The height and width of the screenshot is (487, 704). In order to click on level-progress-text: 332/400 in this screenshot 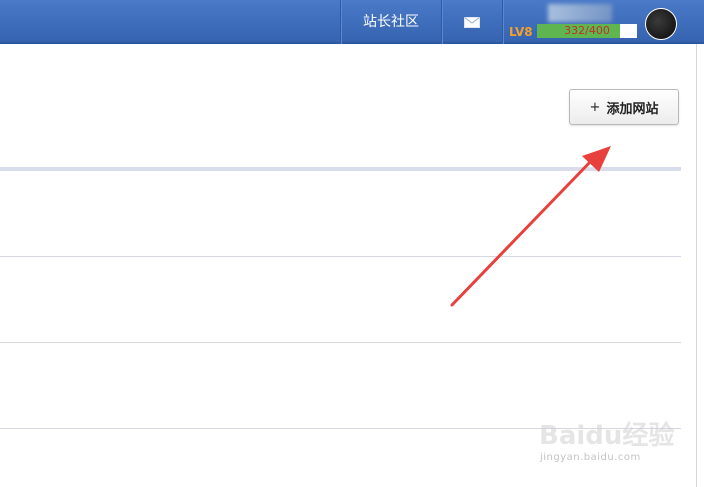, I will do `click(587, 30)`.